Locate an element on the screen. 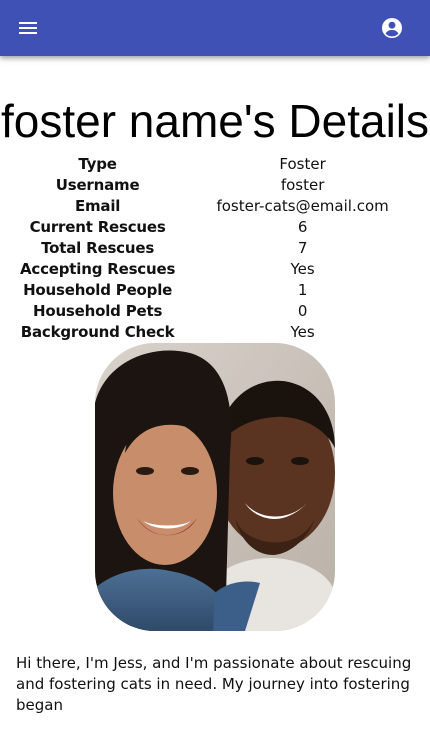  app-bar is located at coordinates (215, 28).